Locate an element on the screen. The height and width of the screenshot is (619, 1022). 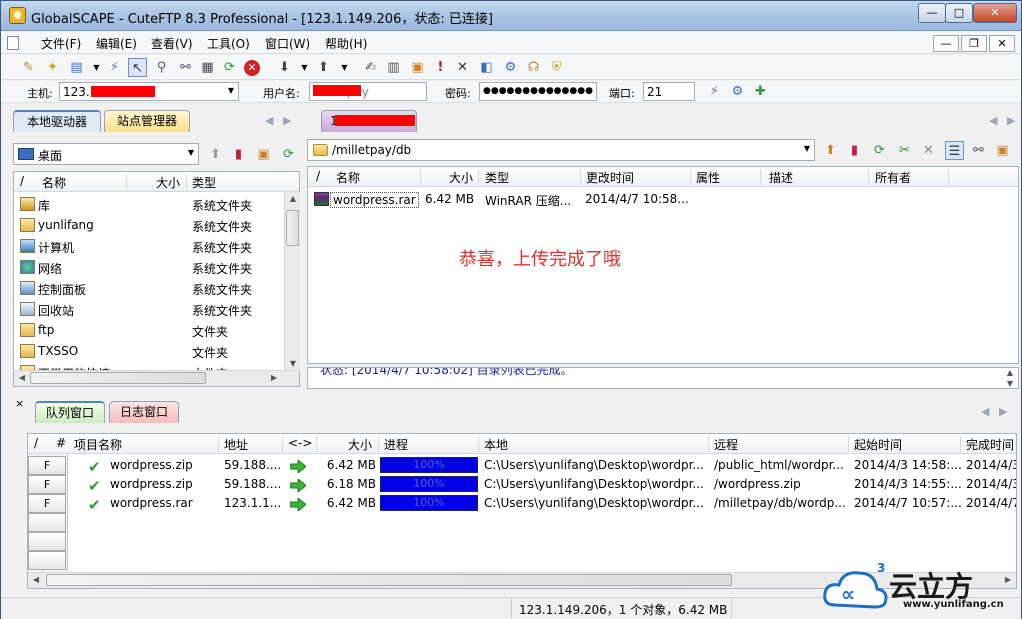
remote-col-type: 类型 is located at coordinates (497, 177).